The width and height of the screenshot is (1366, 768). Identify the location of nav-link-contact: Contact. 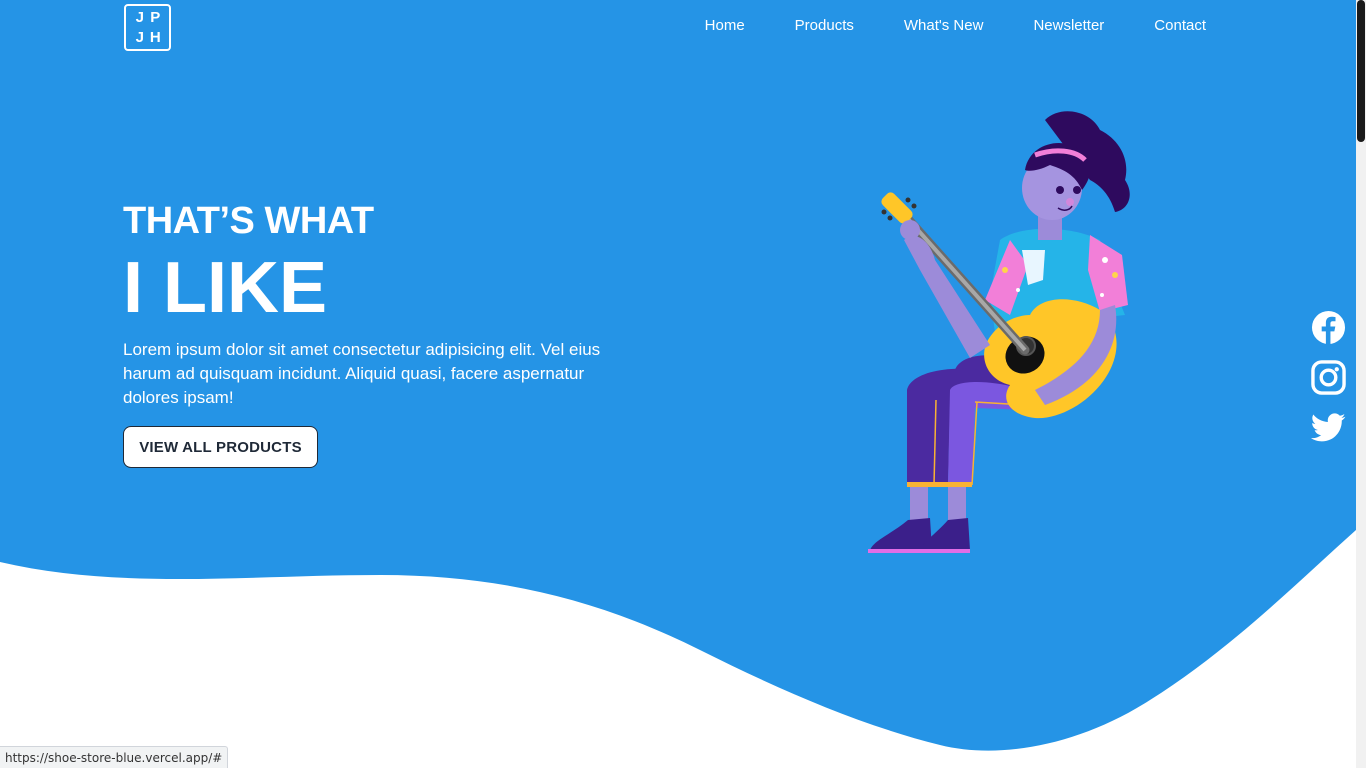
(1180, 25).